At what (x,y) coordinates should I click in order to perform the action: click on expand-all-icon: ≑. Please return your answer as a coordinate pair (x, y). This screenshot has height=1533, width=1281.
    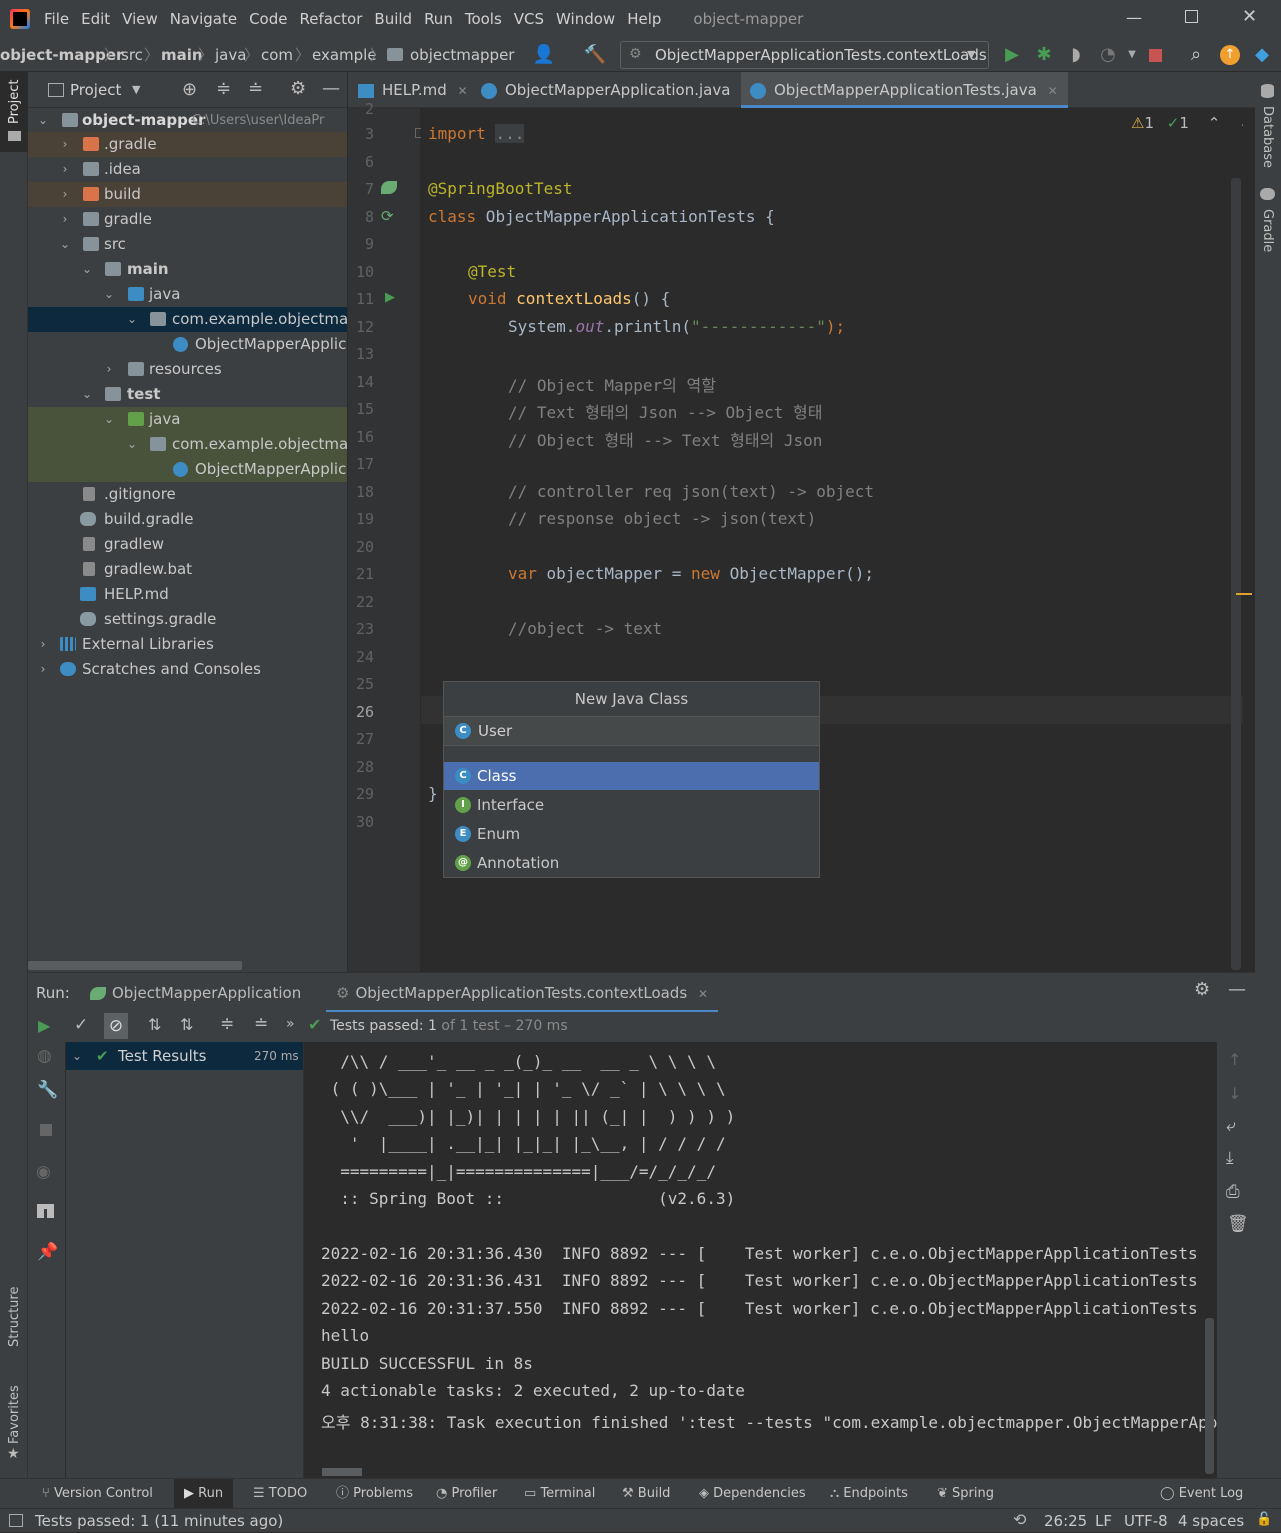
    Looking at the image, I should click on (223, 88).